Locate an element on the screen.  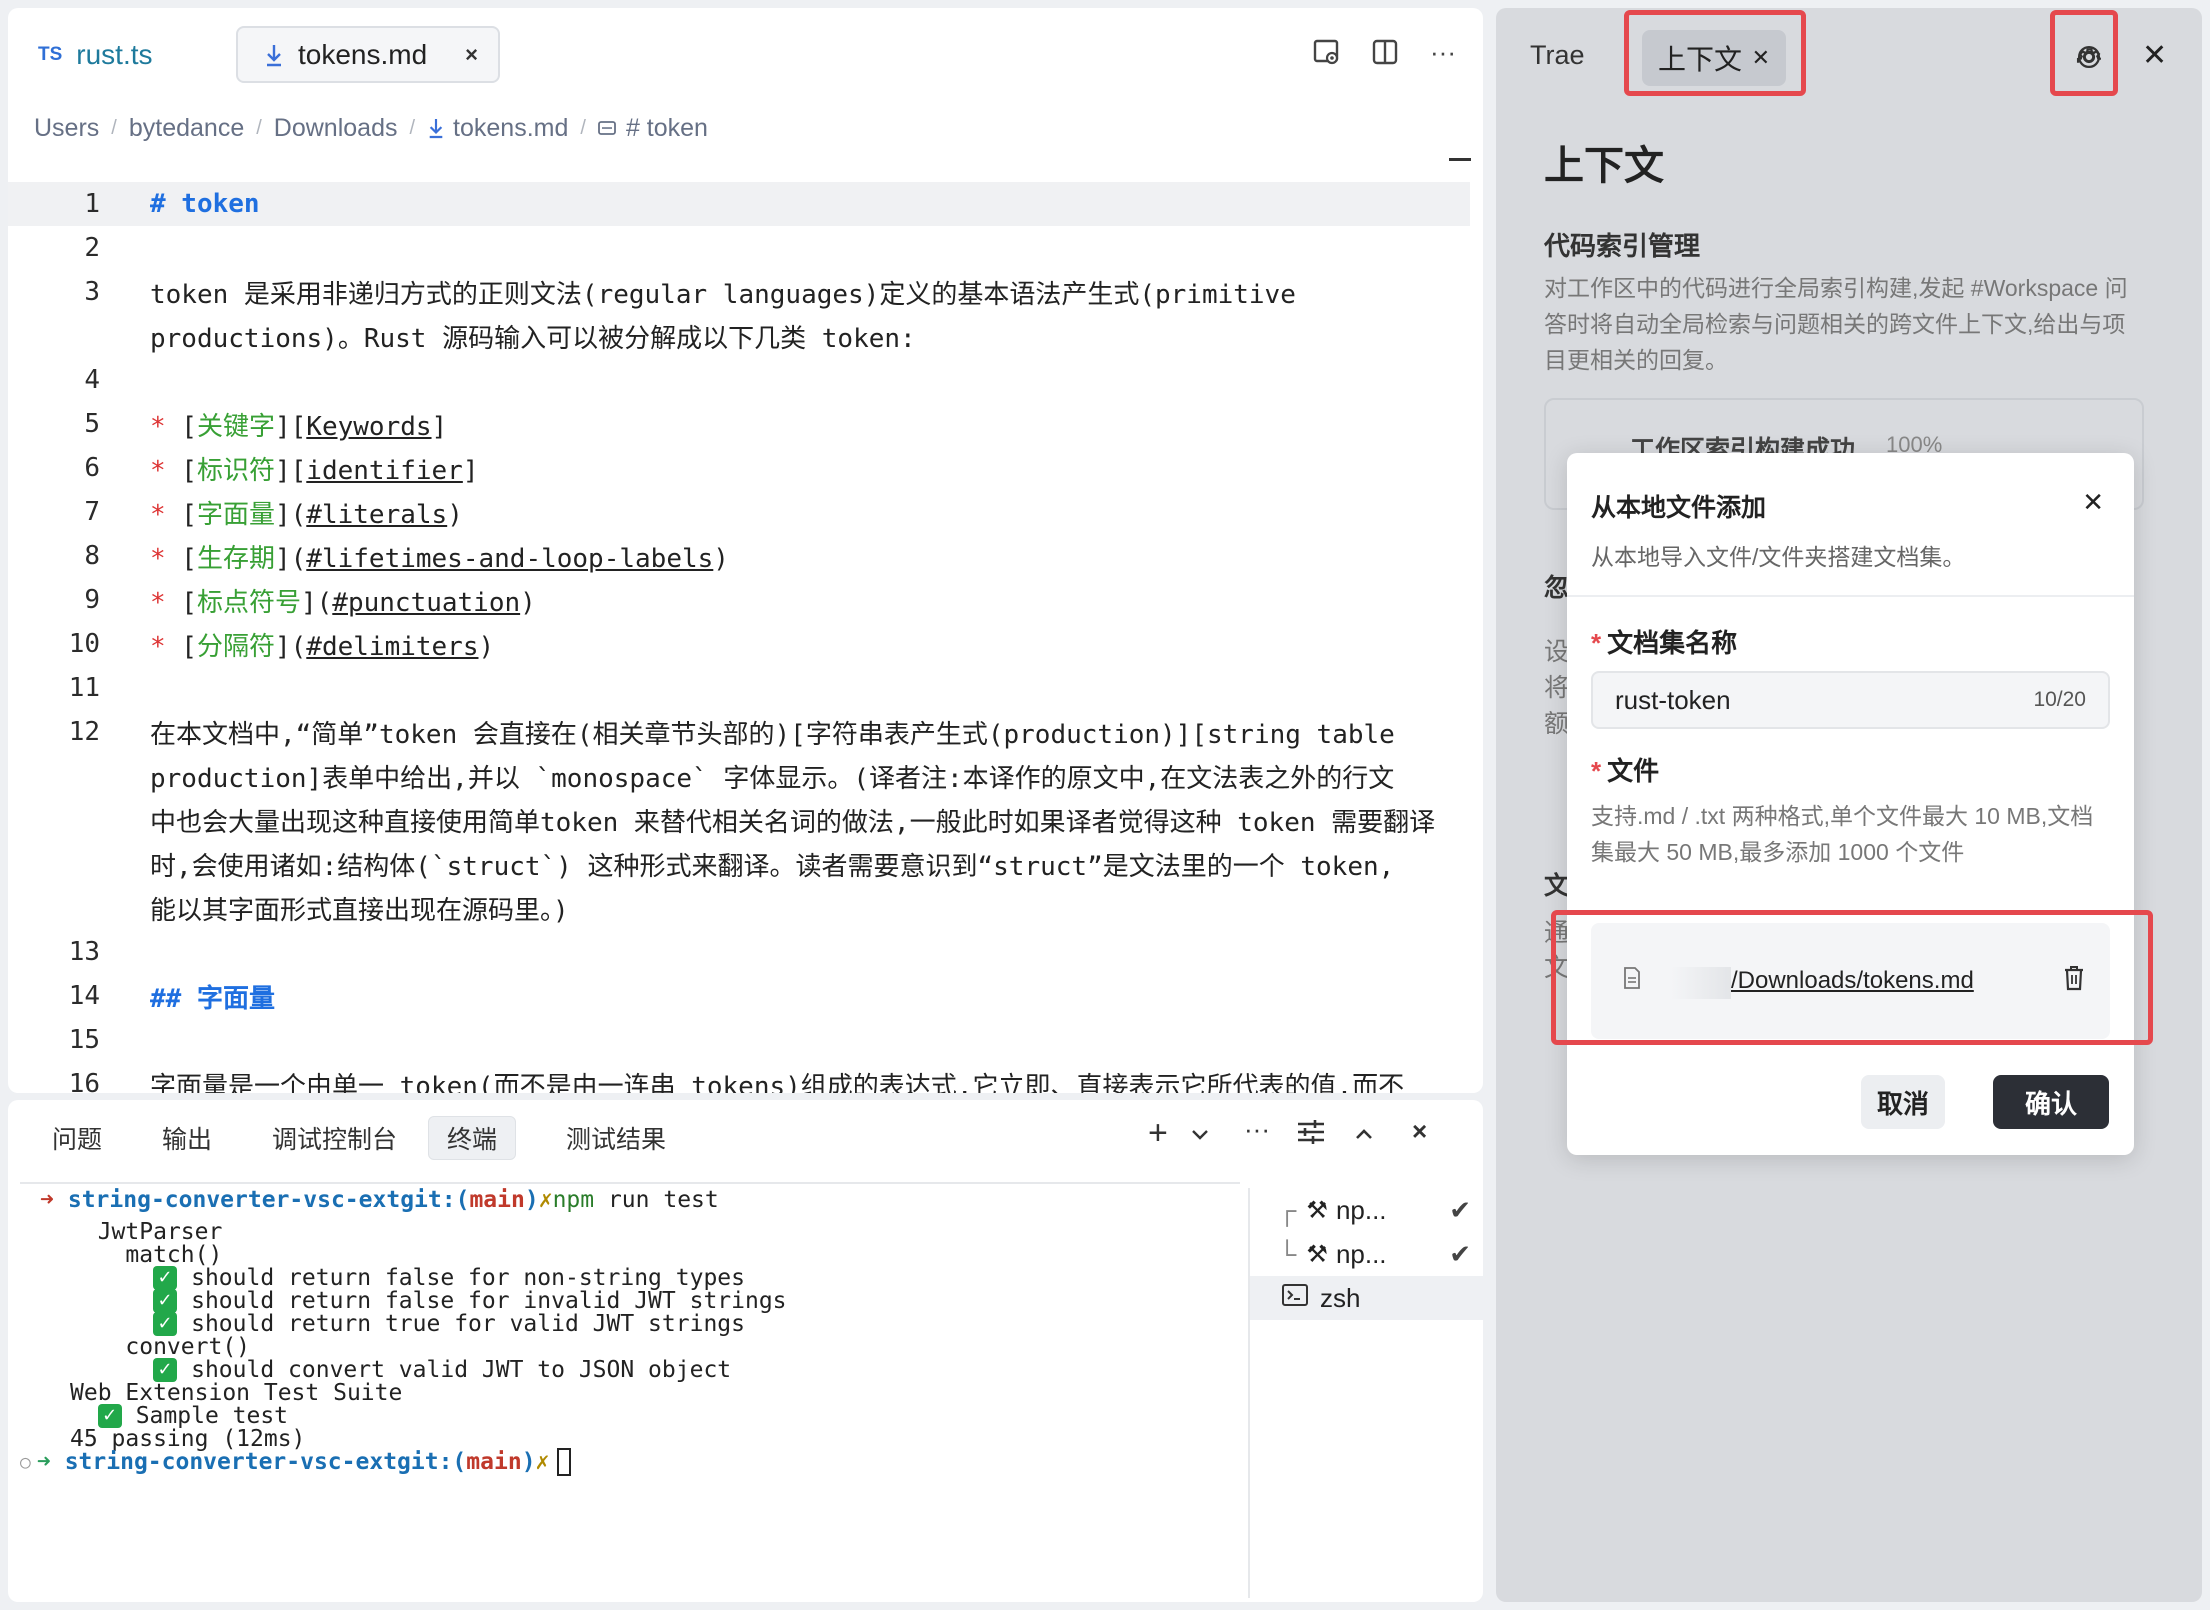
split-editor-icon is located at coordinates (1385, 52).